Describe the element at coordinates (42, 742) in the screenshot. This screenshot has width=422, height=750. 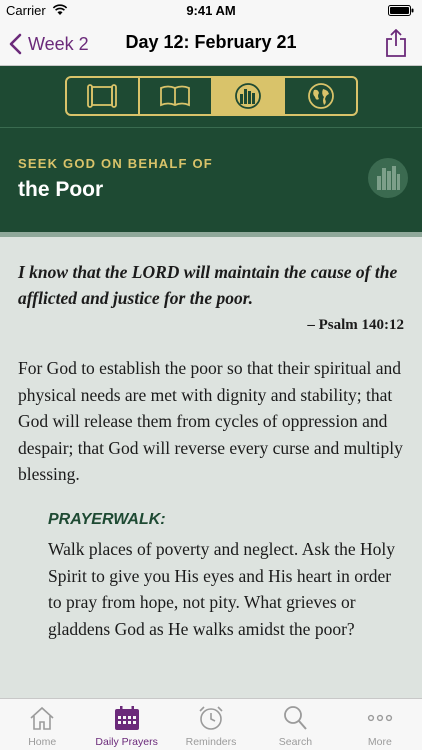
I see `tab-home-label: Home` at that location.